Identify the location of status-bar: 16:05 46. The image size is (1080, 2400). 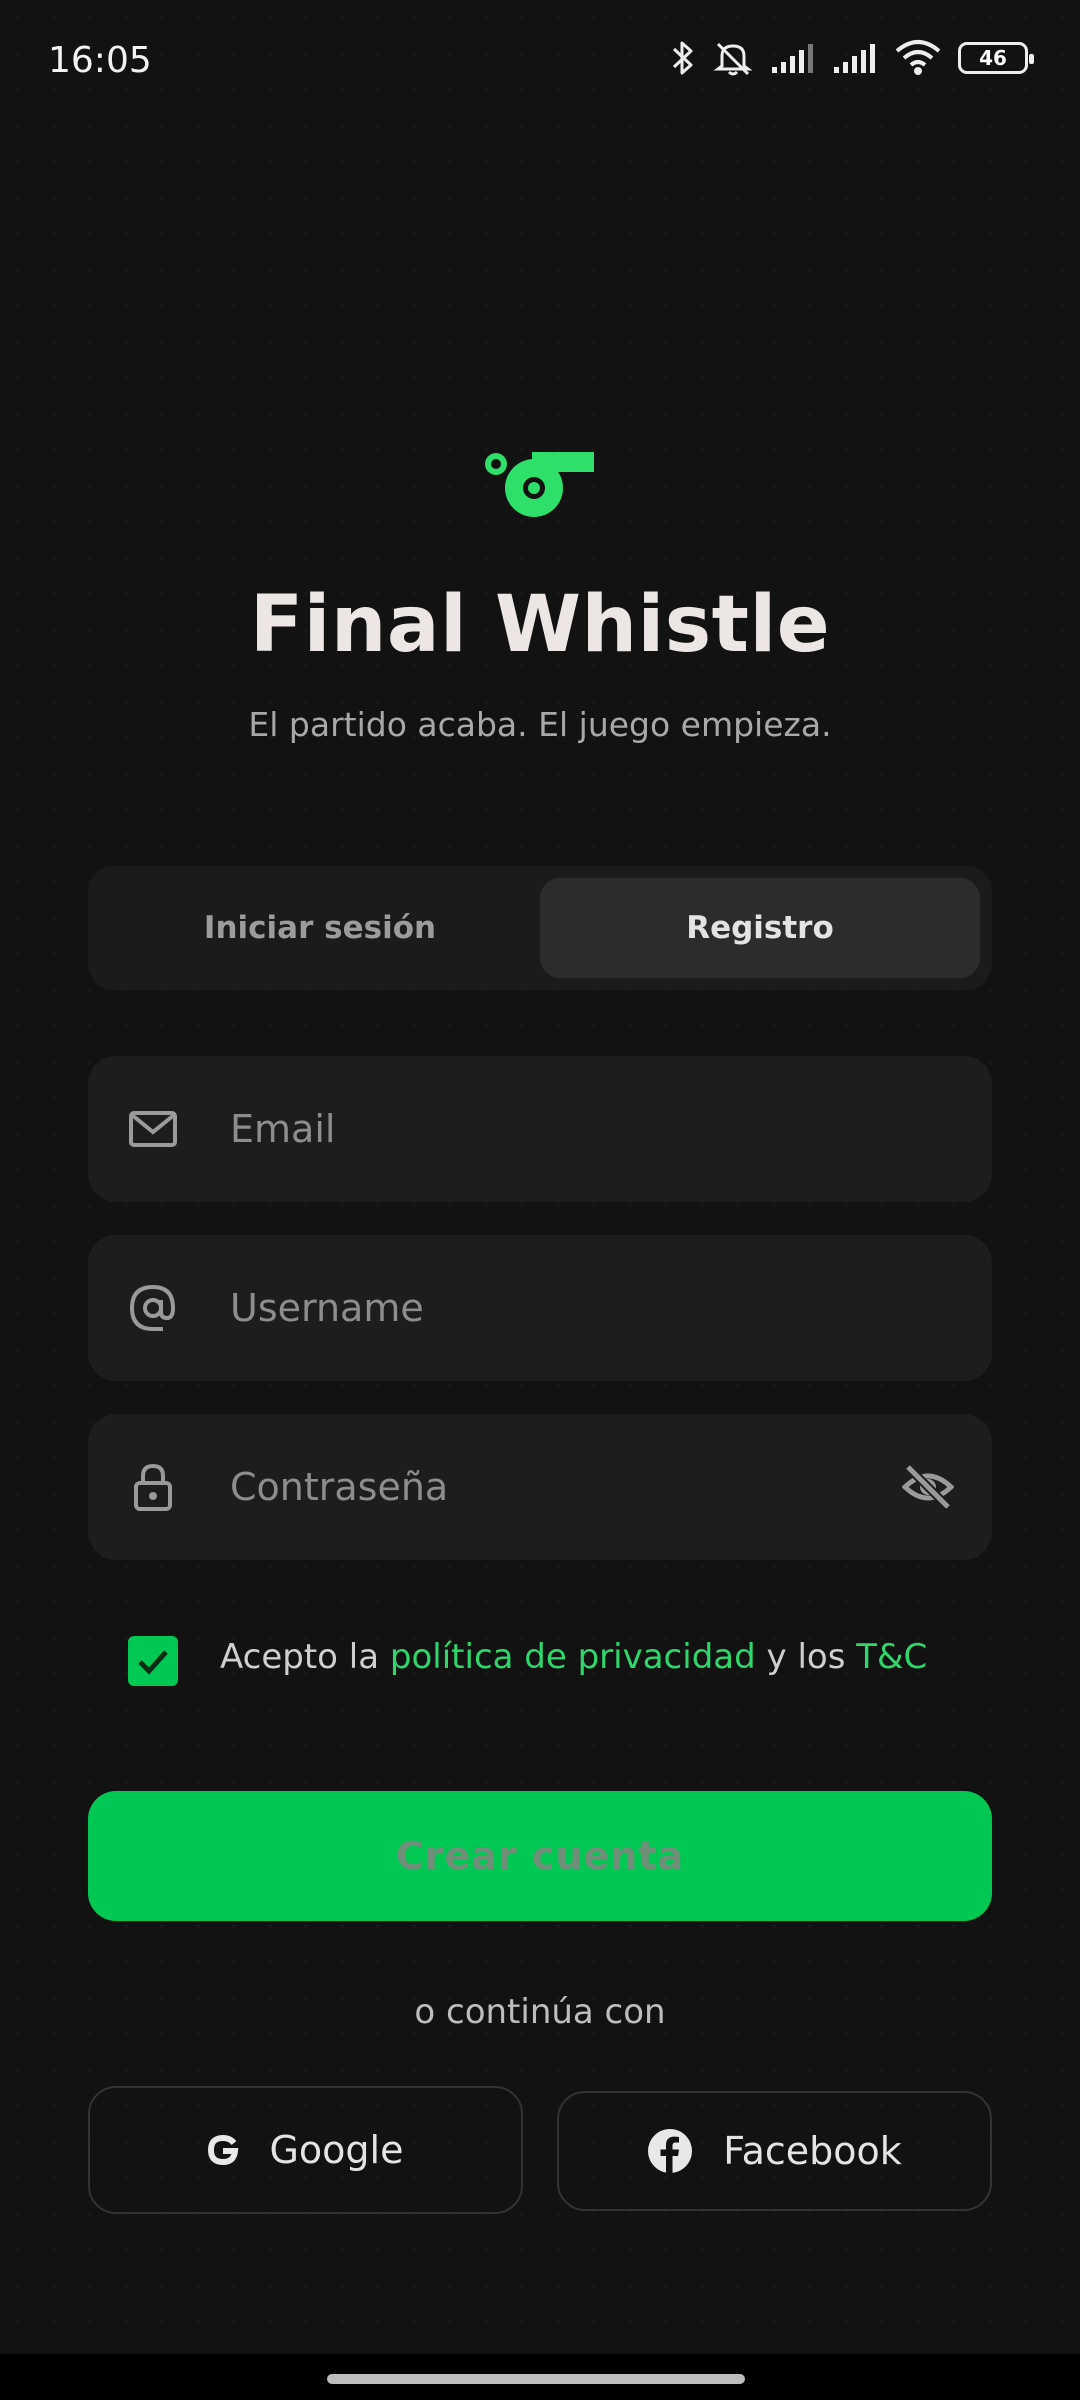
(540, 65).